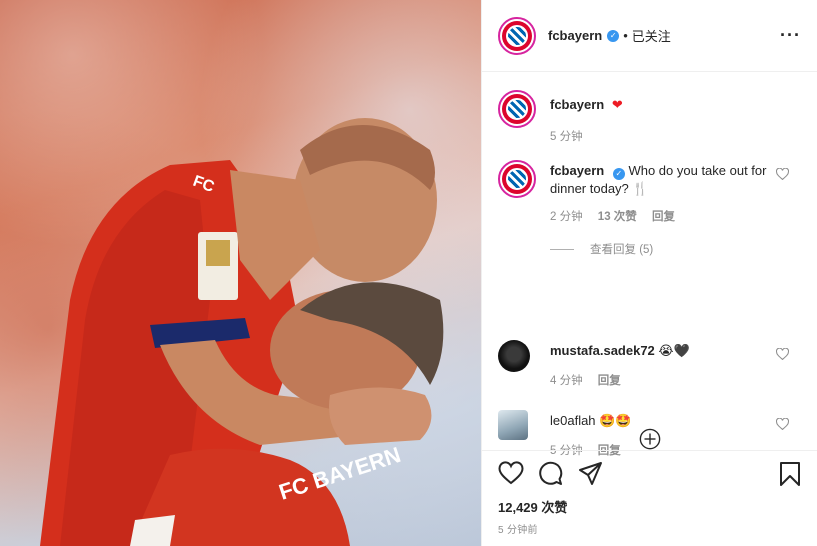  I want to click on caption-time: 5 分钟, so click(566, 137).